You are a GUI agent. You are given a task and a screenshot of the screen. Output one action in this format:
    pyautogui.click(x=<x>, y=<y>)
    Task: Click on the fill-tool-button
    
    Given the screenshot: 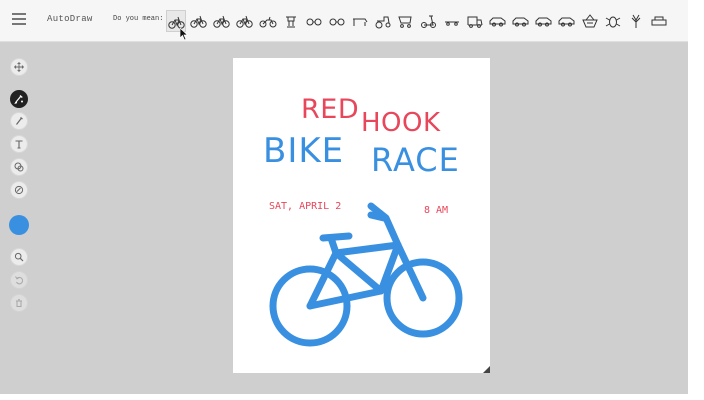 What is the action you would take?
    pyautogui.click(x=19, y=167)
    